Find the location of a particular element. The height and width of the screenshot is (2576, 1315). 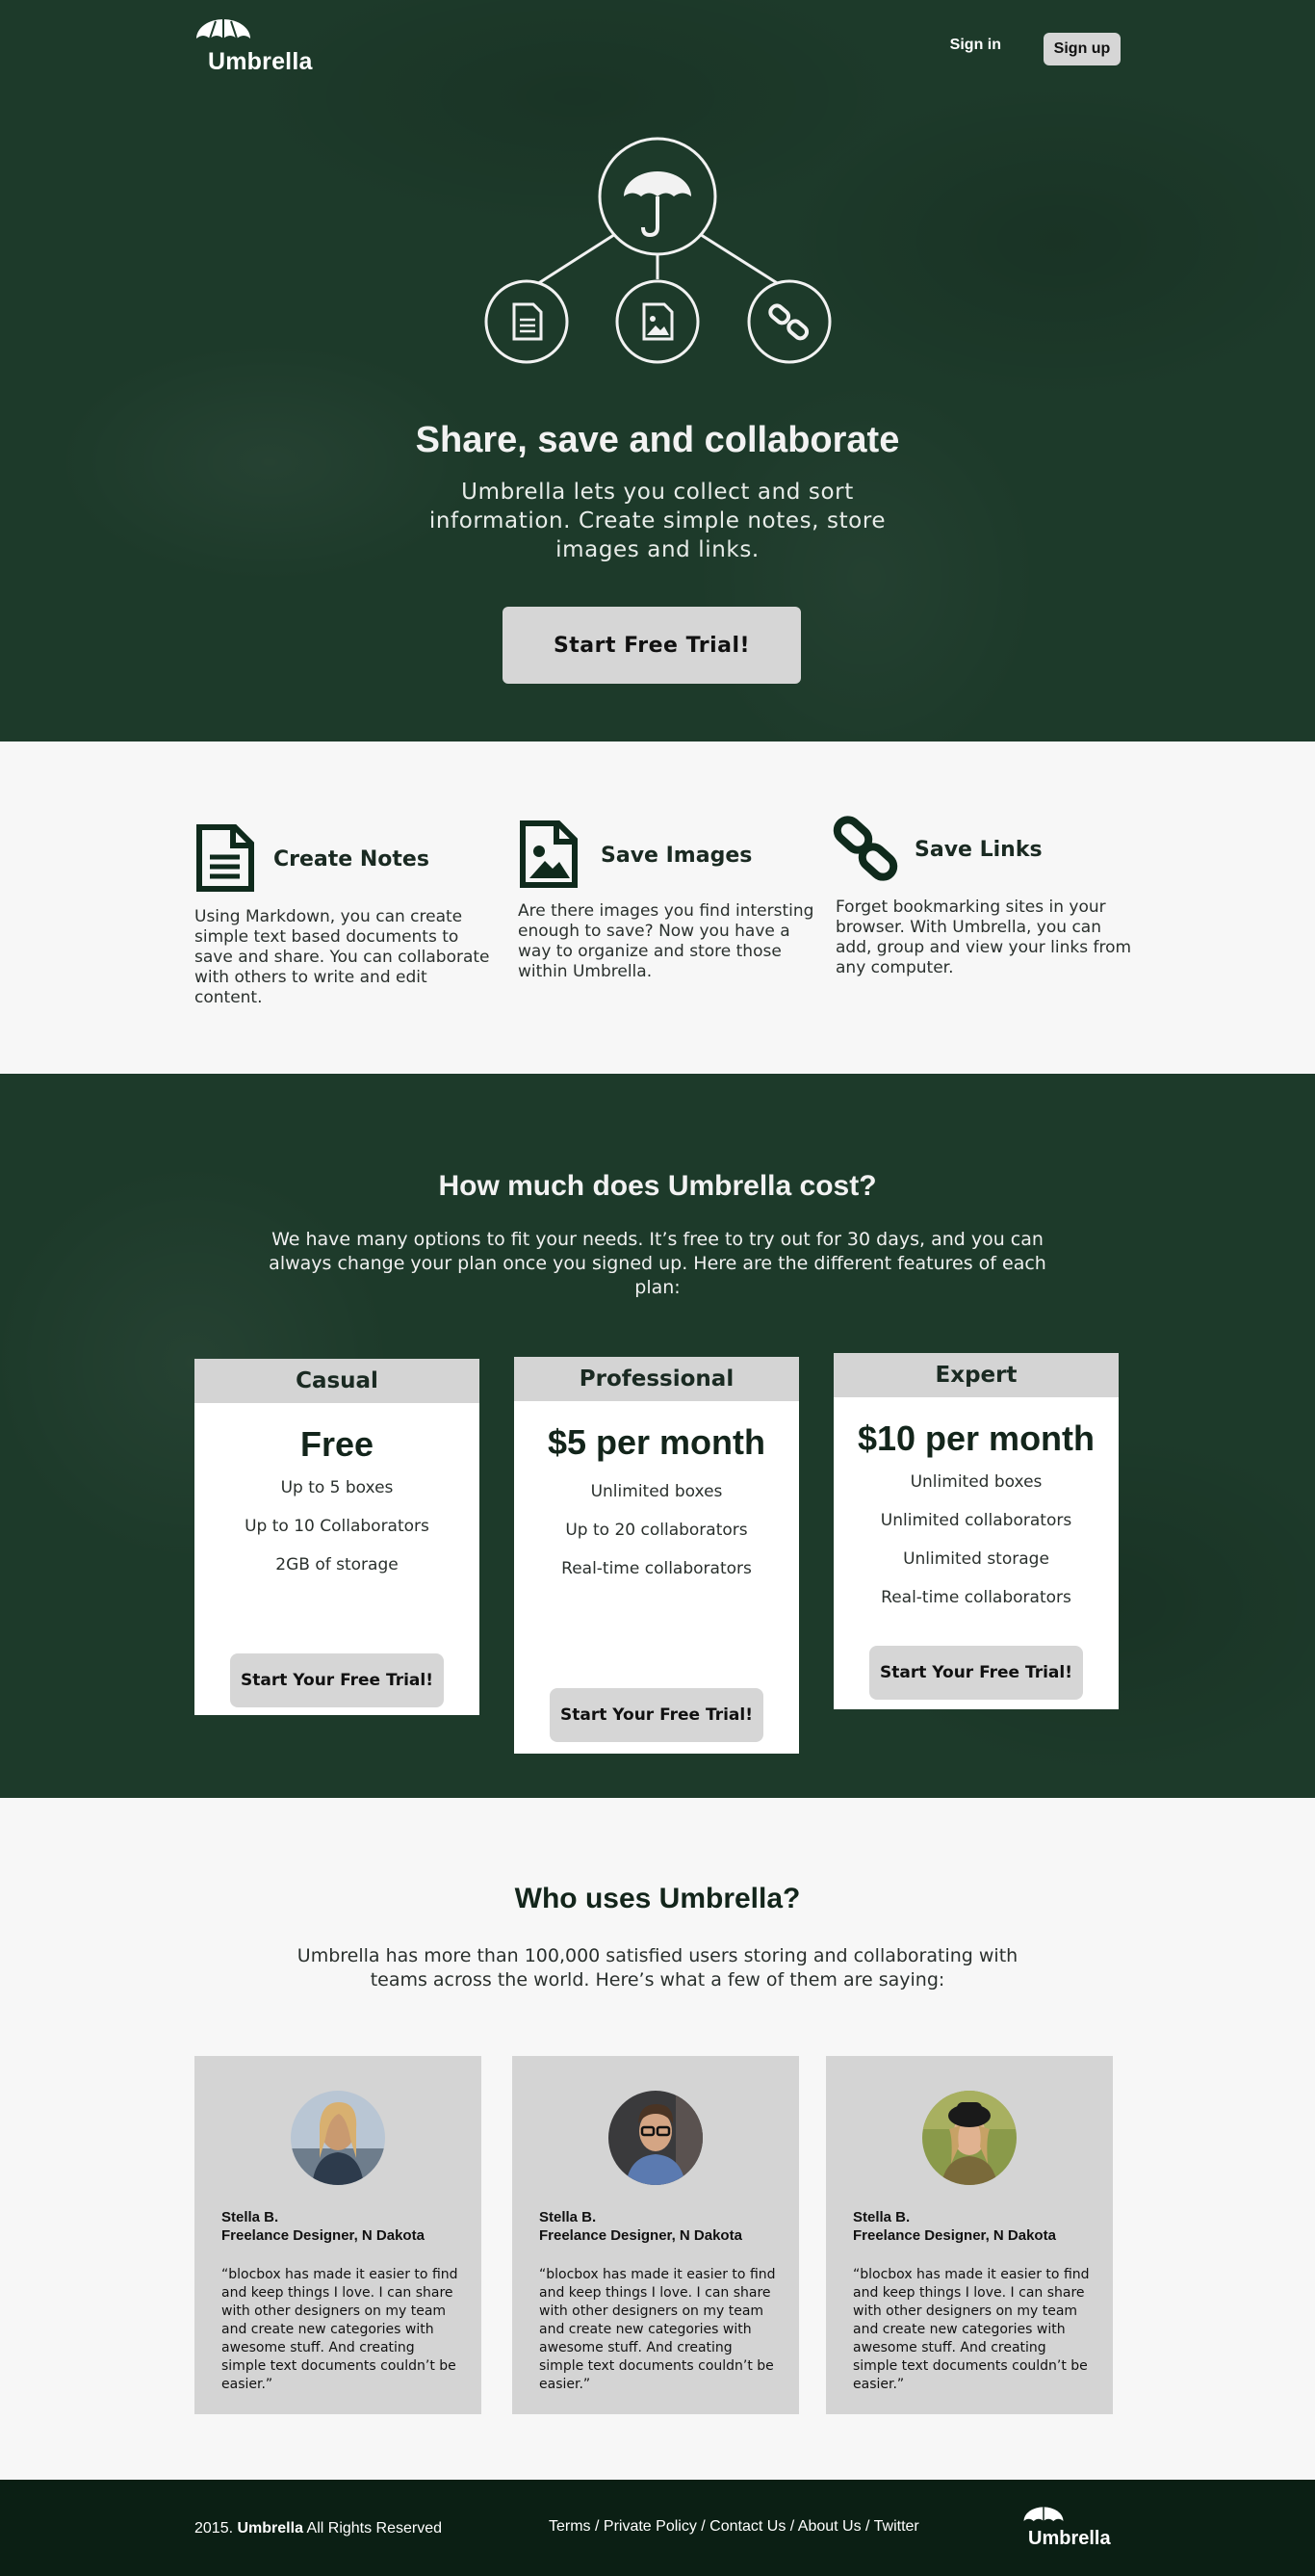

hero-title: Share, save and collaborate is located at coordinates (657, 440).